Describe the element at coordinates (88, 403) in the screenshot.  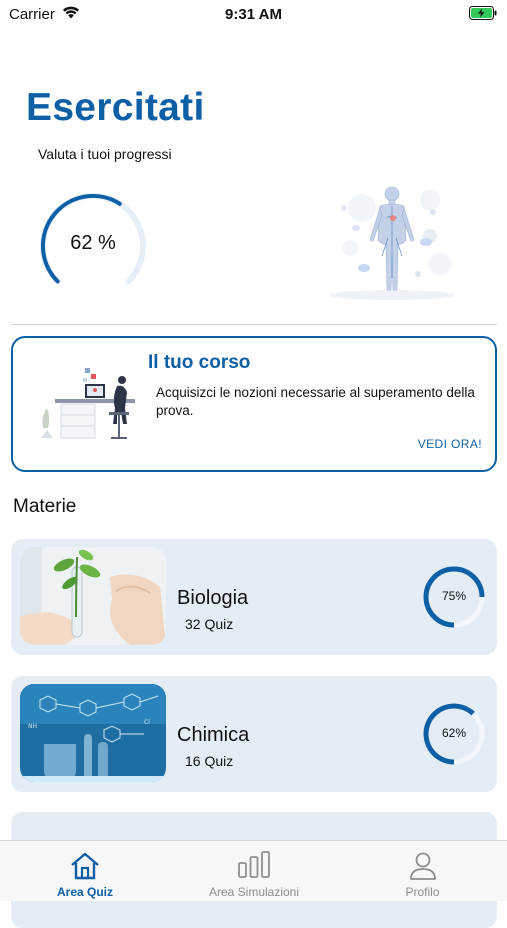
I see `online-course-illustration` at that location.